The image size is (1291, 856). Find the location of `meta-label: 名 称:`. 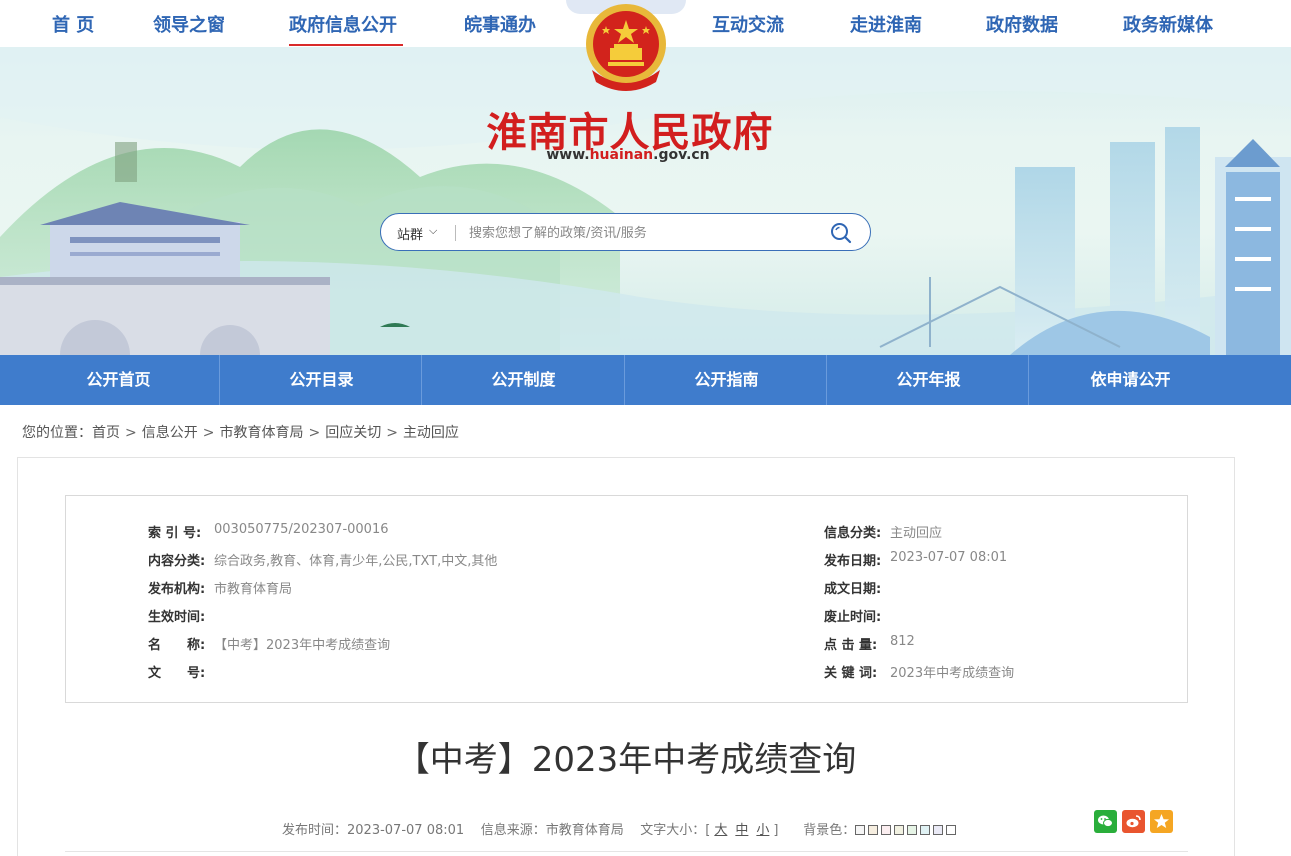

meta-label: 名 称: is located at coordinates (177, 645).